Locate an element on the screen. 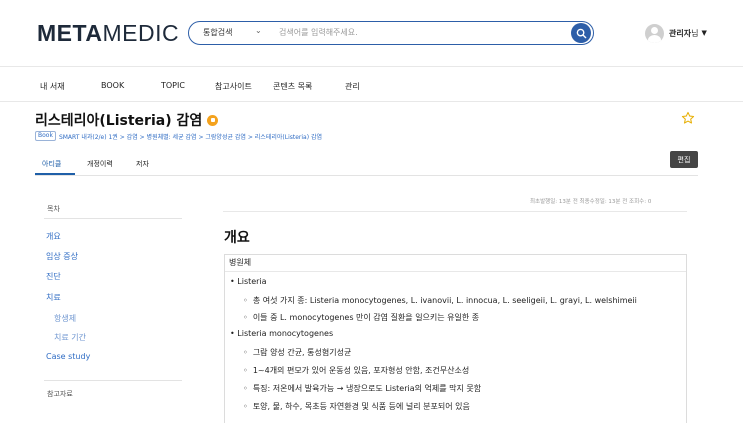 Image resolution: width=743 pixels, height=423 pixels. edit-button: 편집 is located at coordinates (684, 159).